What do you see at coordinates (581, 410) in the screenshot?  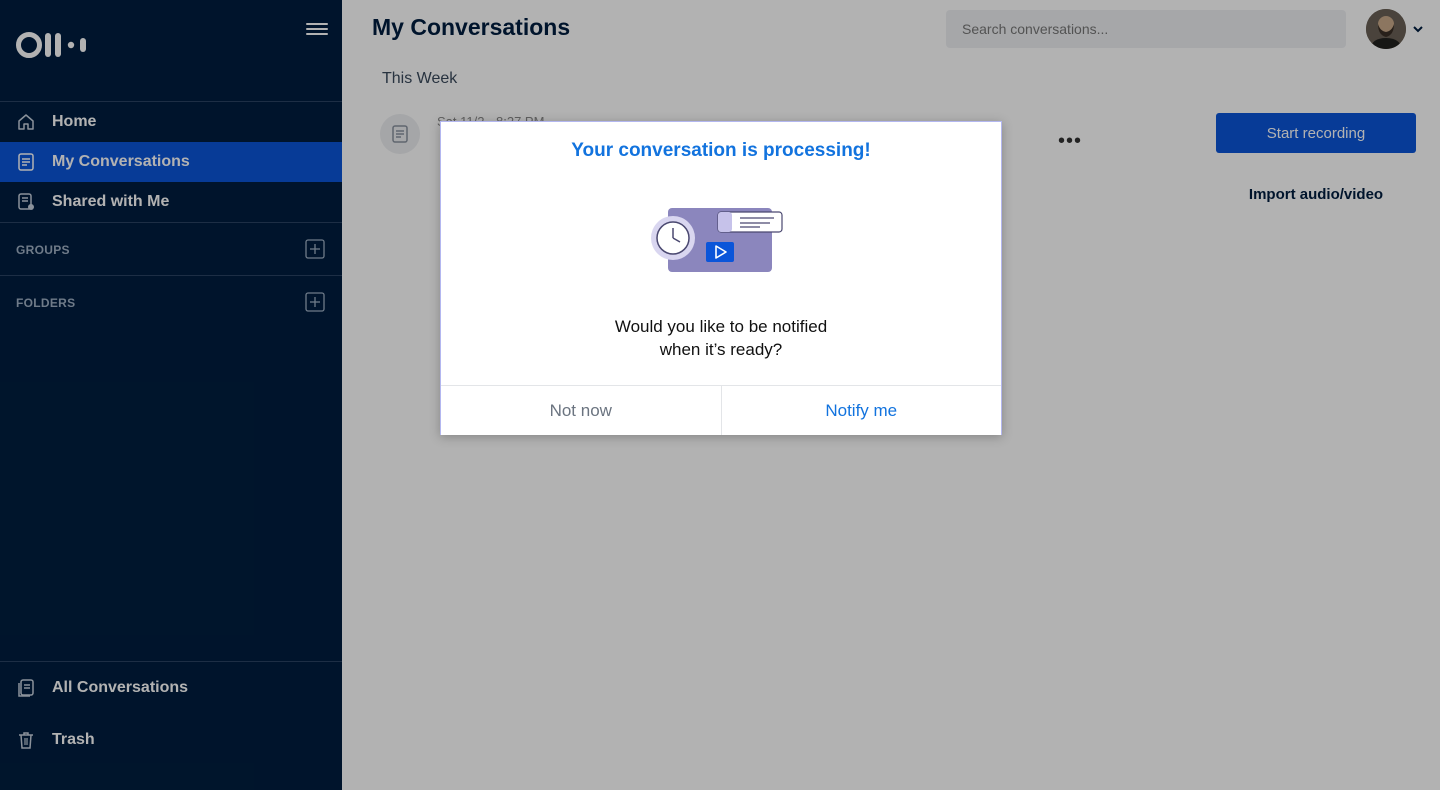 I see `not-now-button: Not now` at bounding box center [581, 410].